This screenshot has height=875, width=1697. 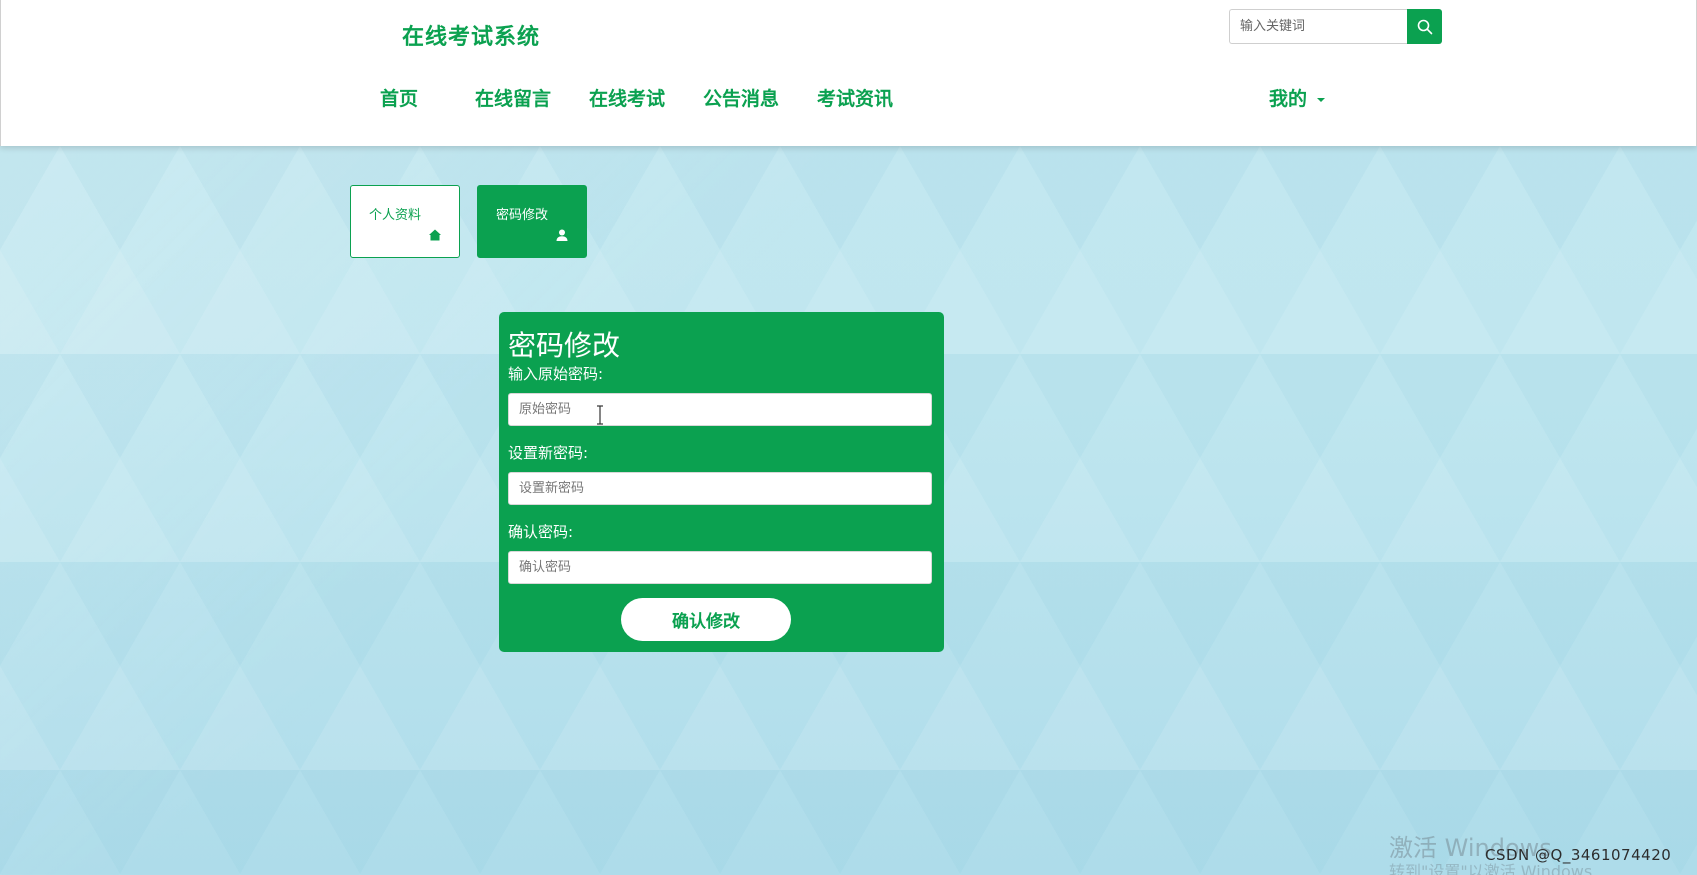 What do you see at coordinates (399, 97) in the screenshot?
I see `nav-home: 首页` at bounding box center [399, 97].